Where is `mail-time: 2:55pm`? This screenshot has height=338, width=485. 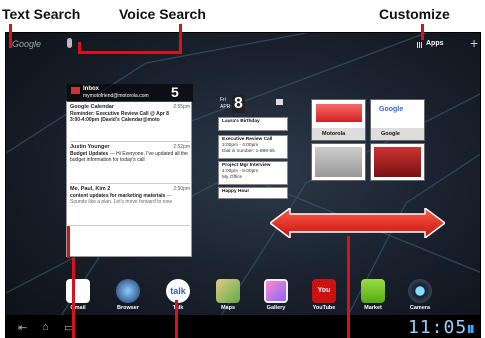 mail-time: 2:55pm is located at coordinates (181, 107).